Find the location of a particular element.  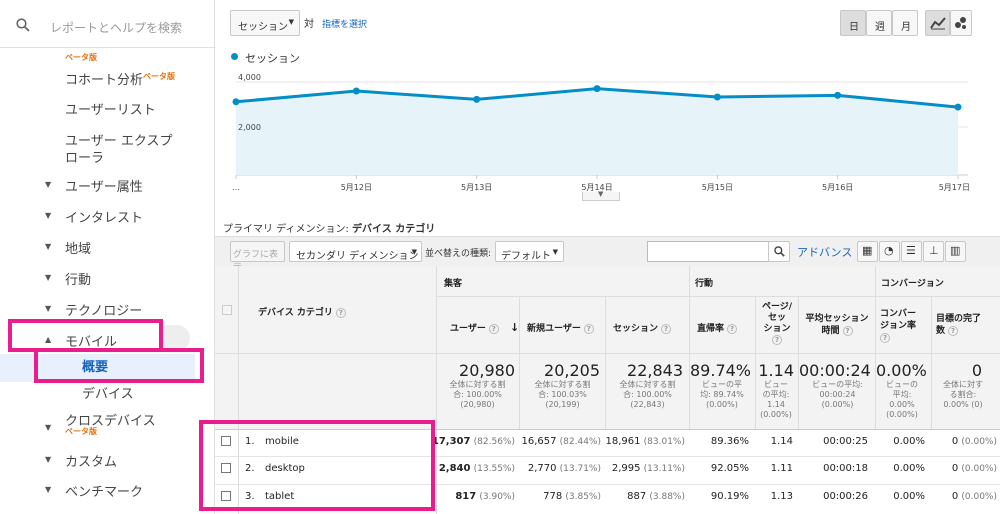

cell-users: 17,307 (82.56%) is located at coordinates (473, 441).